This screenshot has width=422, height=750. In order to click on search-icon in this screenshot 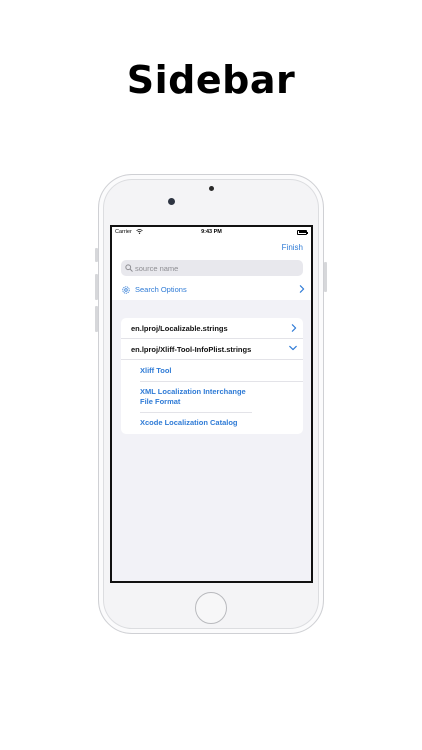, I will do `click(129, 268)`.